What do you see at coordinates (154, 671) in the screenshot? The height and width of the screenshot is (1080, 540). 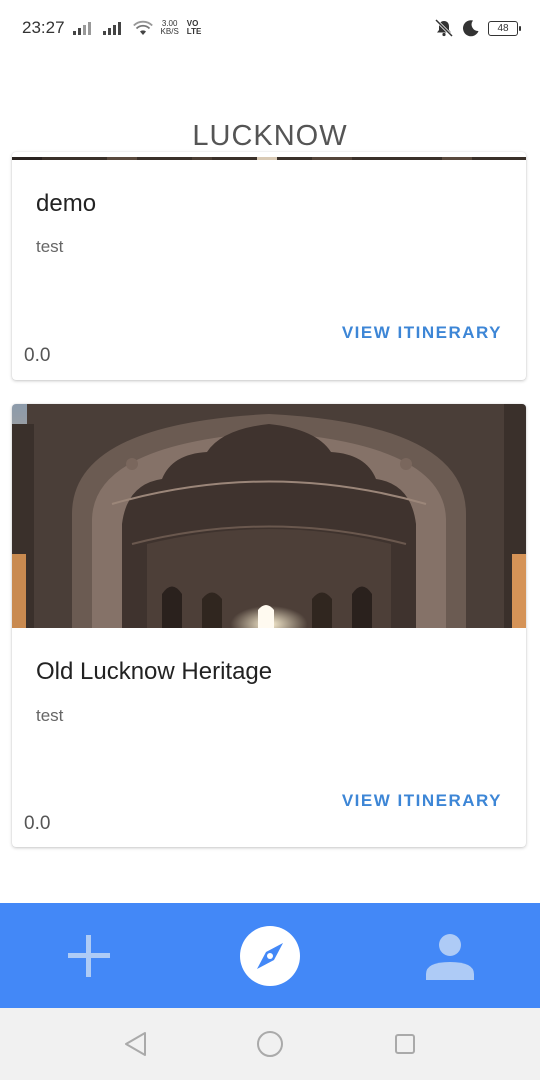 I see `card-title: Old Lucknow Heritage` at bounding box center [154, 671].